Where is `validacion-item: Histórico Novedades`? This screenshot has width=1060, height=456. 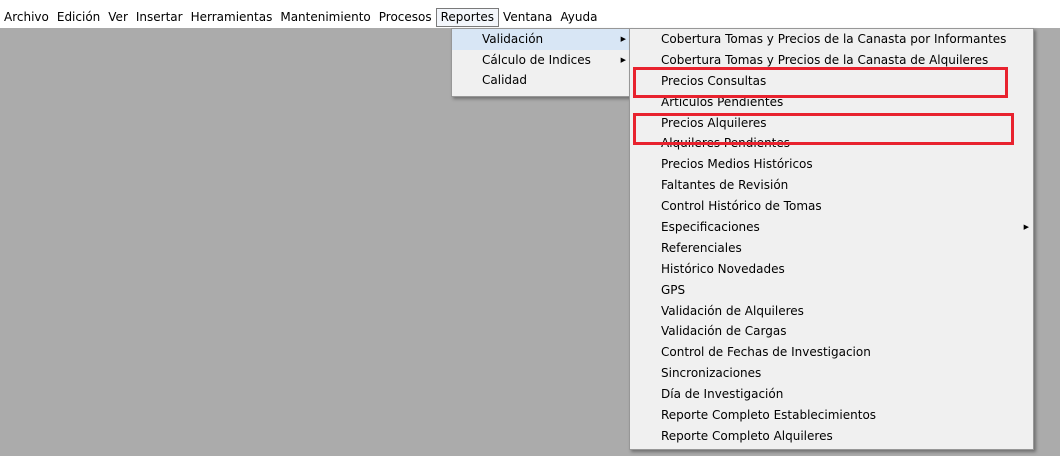
validacion-item: Histórico Novedades is located at coordinates (831, 269).